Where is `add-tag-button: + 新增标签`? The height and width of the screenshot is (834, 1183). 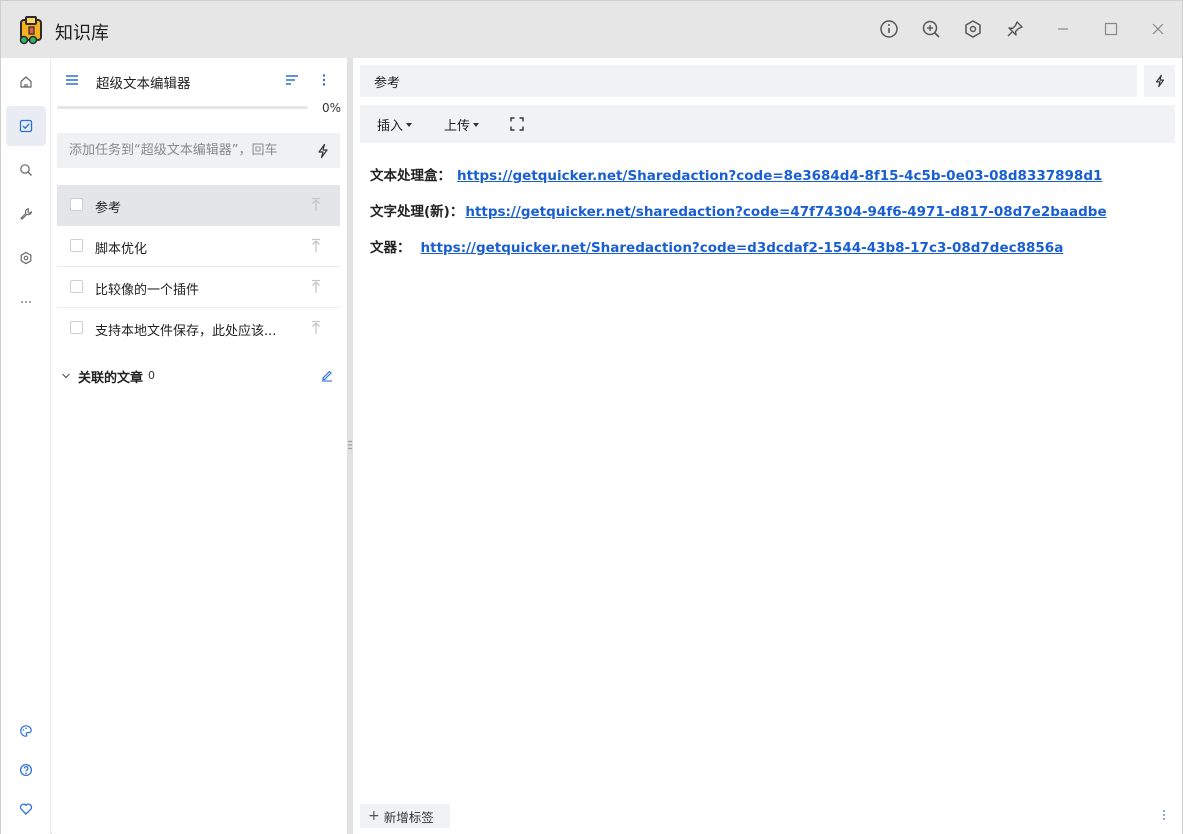
add-tag-button: + 新增标签 is located at coordinates (405, 816).